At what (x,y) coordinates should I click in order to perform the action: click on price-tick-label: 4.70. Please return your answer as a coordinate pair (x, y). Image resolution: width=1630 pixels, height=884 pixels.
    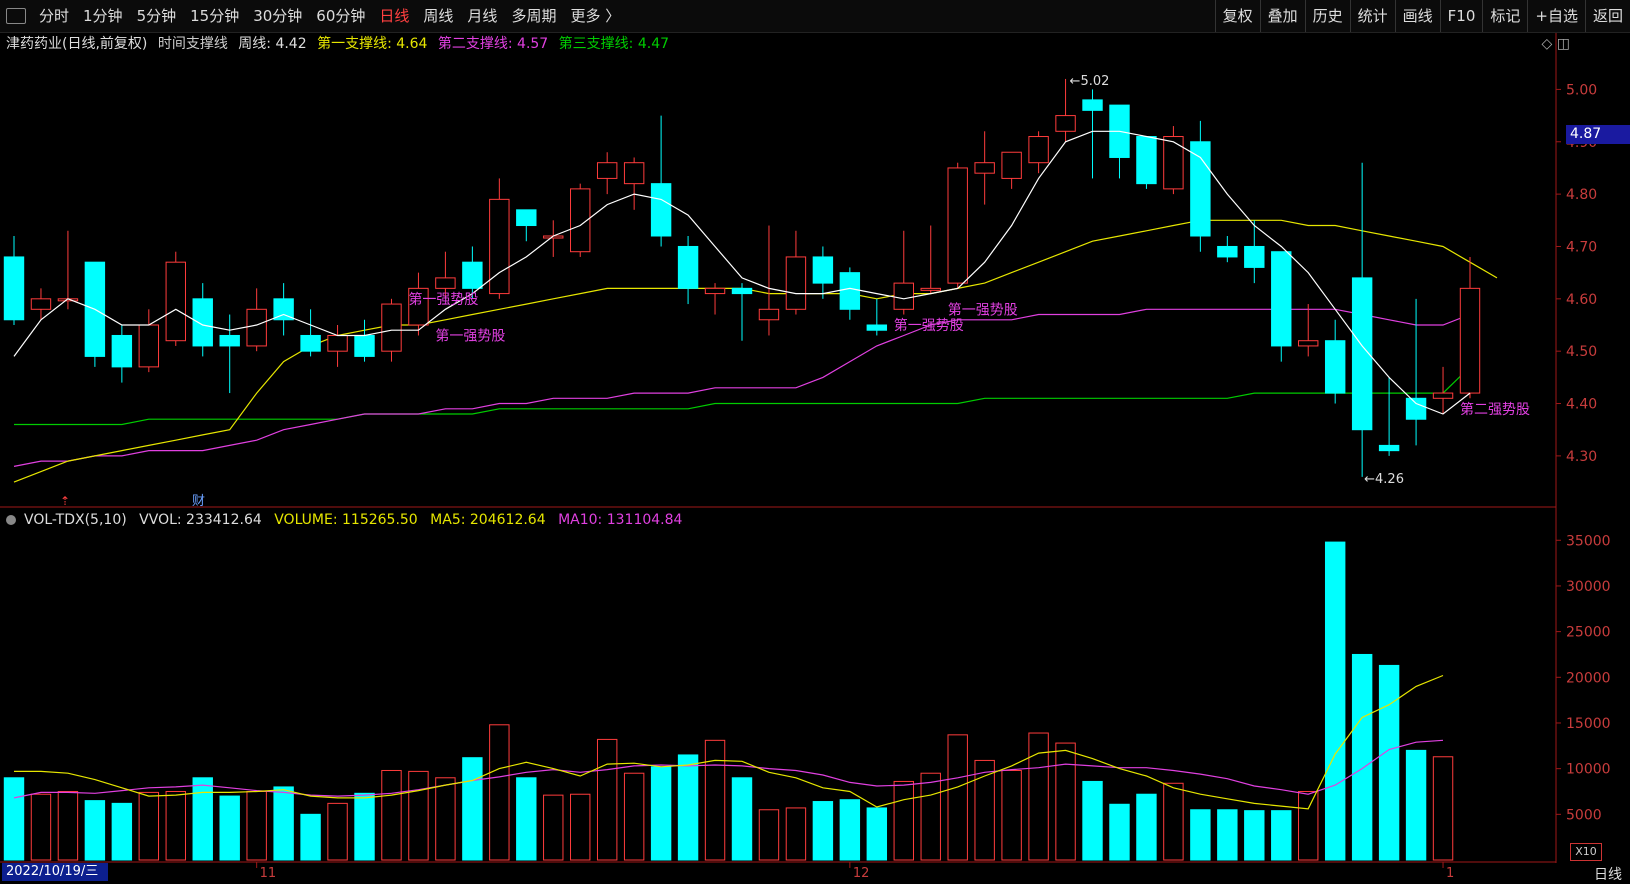
    Looking at the image, I should click on (1581, 247).